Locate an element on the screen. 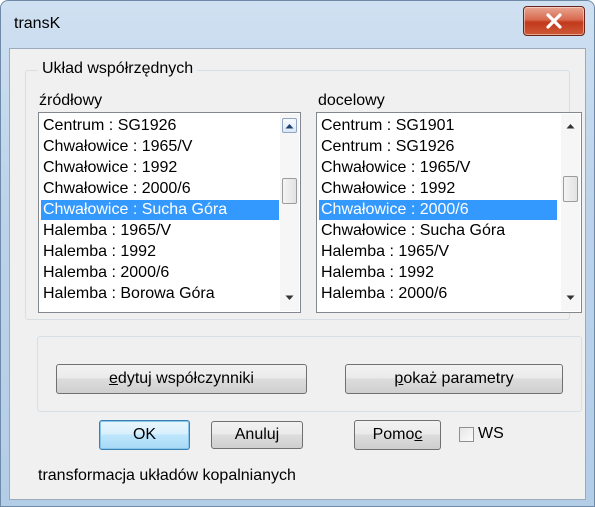 This screenshot has height=507, width=595. ok-button: OK is located at coordinates (144, 435).